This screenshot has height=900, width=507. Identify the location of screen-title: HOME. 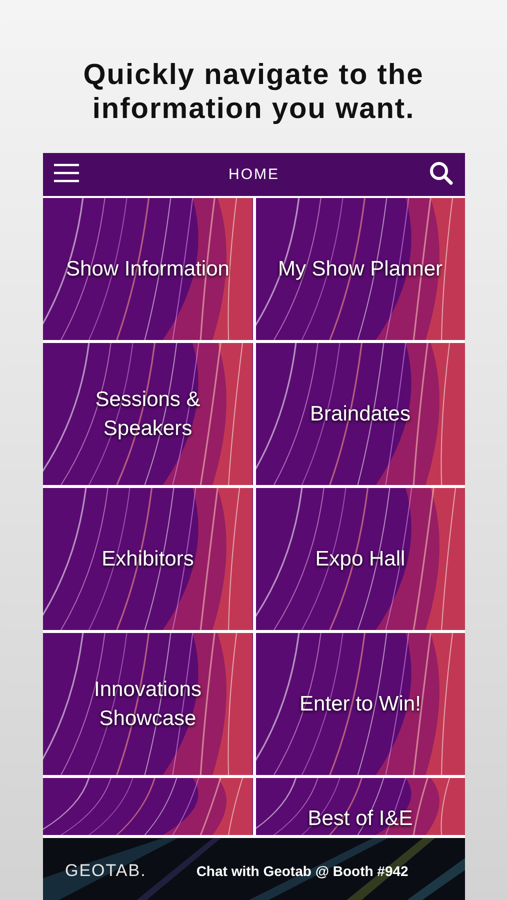
(254, 174).